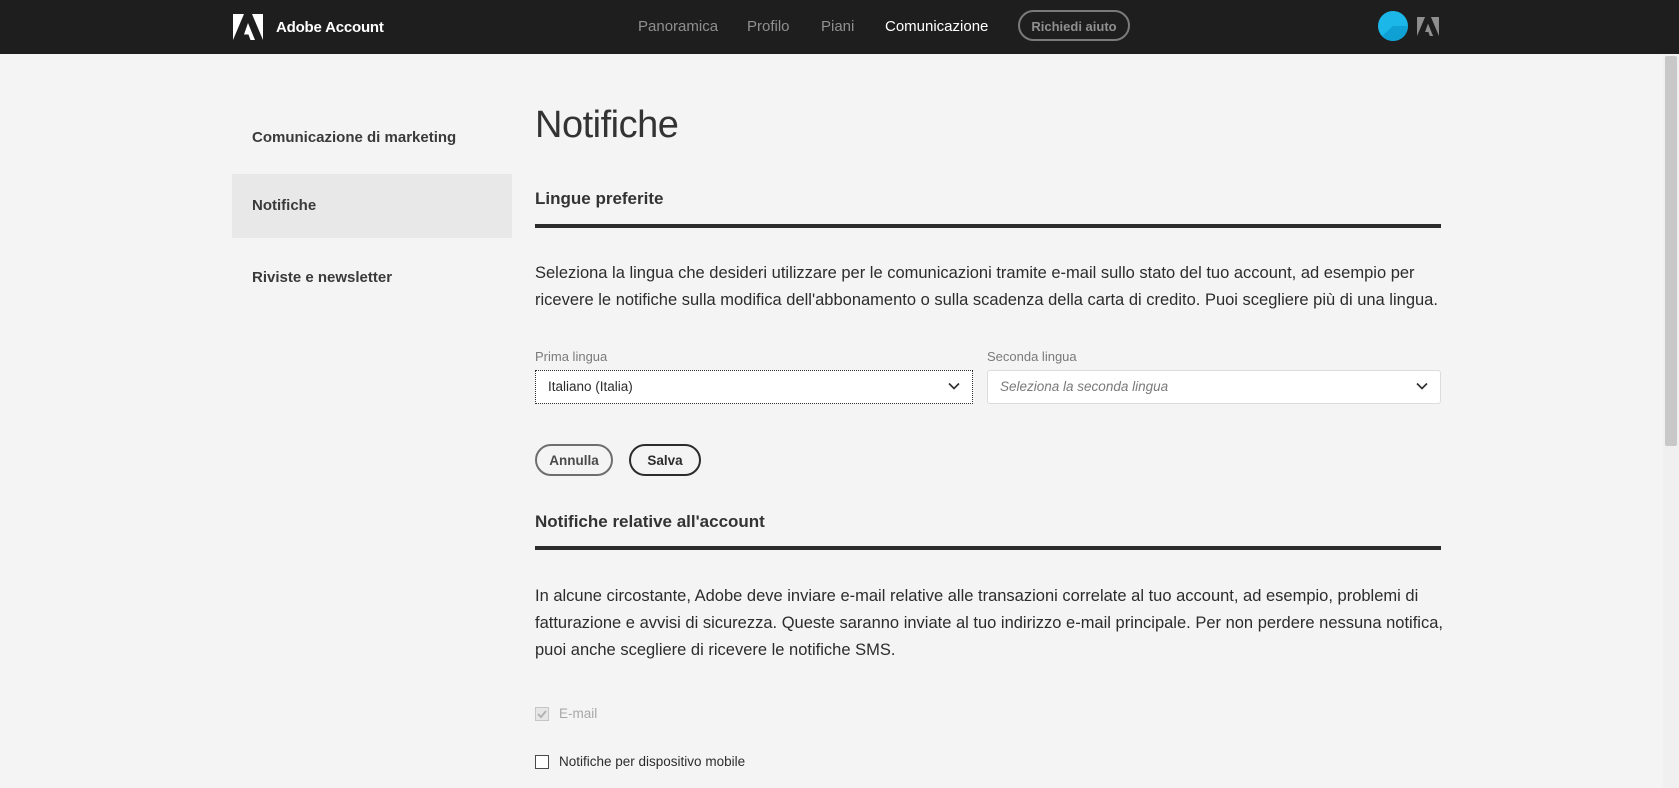  What do you see at coordinates (665, 460) in the screenshot?
I see `save-button: Salva` at bounding box center [665, 460].